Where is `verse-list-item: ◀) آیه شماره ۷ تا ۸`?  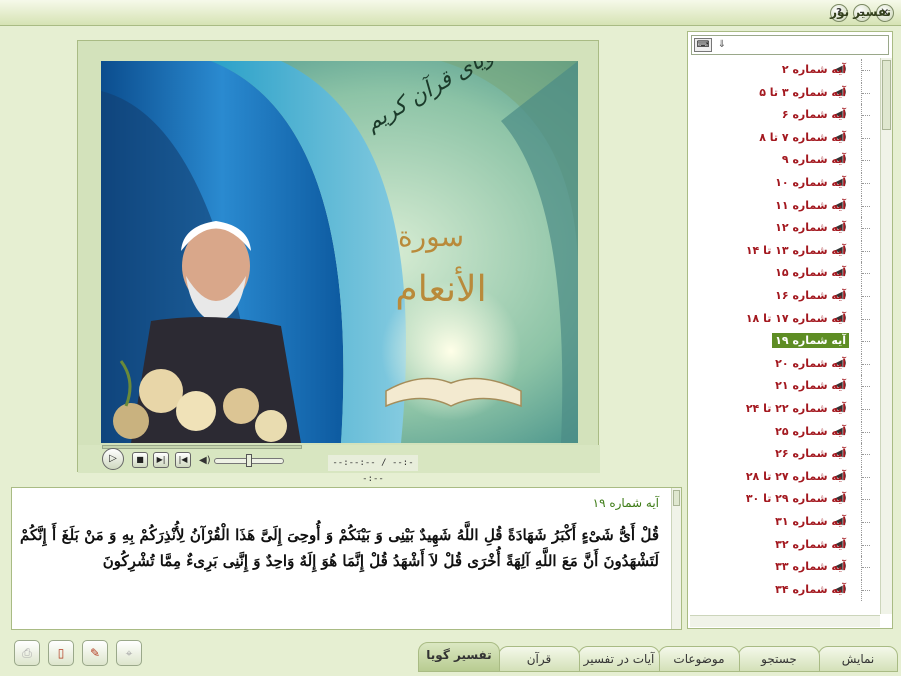
verse-list-item: ◀) آیه شماره ۷ تا ۸ is located at coordinates (785, 137).